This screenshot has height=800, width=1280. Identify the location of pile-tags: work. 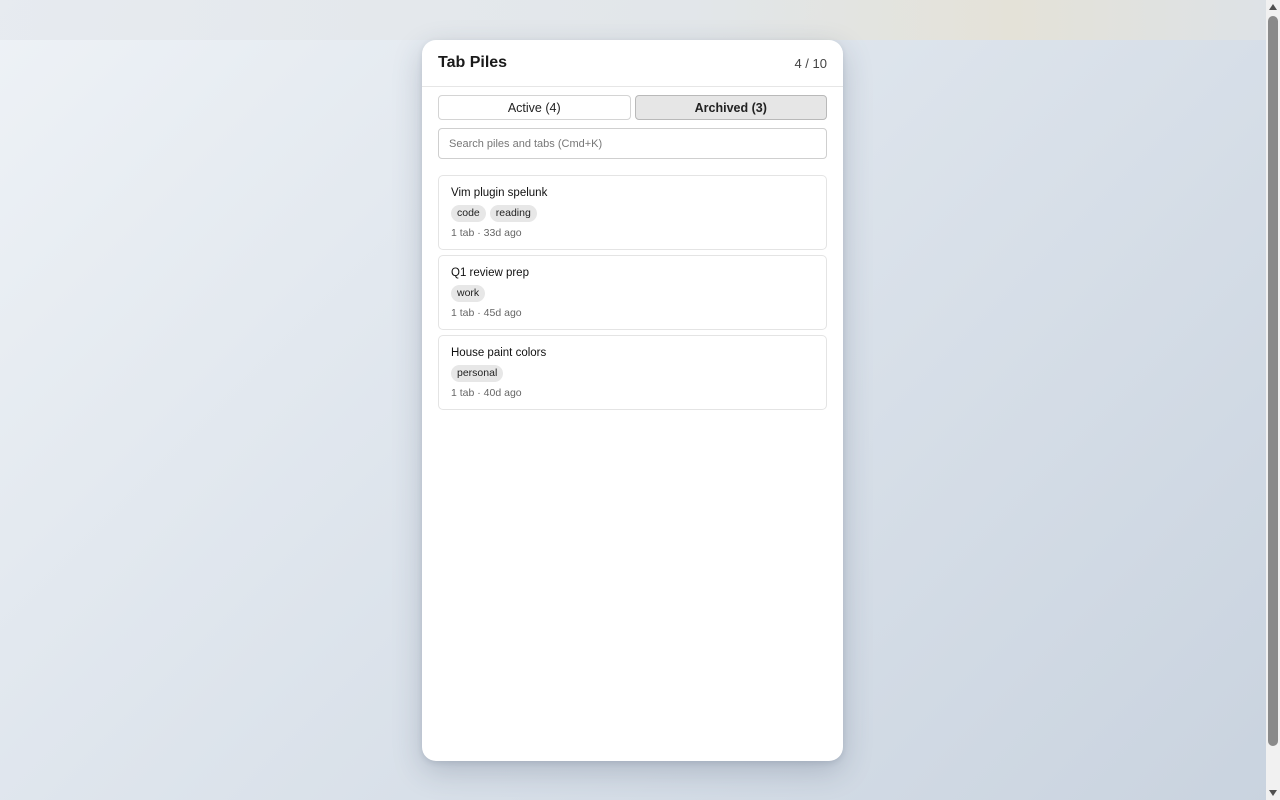
(632, 293).